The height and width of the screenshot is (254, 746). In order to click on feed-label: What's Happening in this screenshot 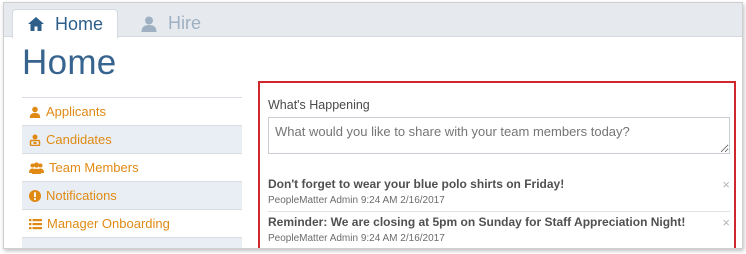, I will do `click(319, 105)`.